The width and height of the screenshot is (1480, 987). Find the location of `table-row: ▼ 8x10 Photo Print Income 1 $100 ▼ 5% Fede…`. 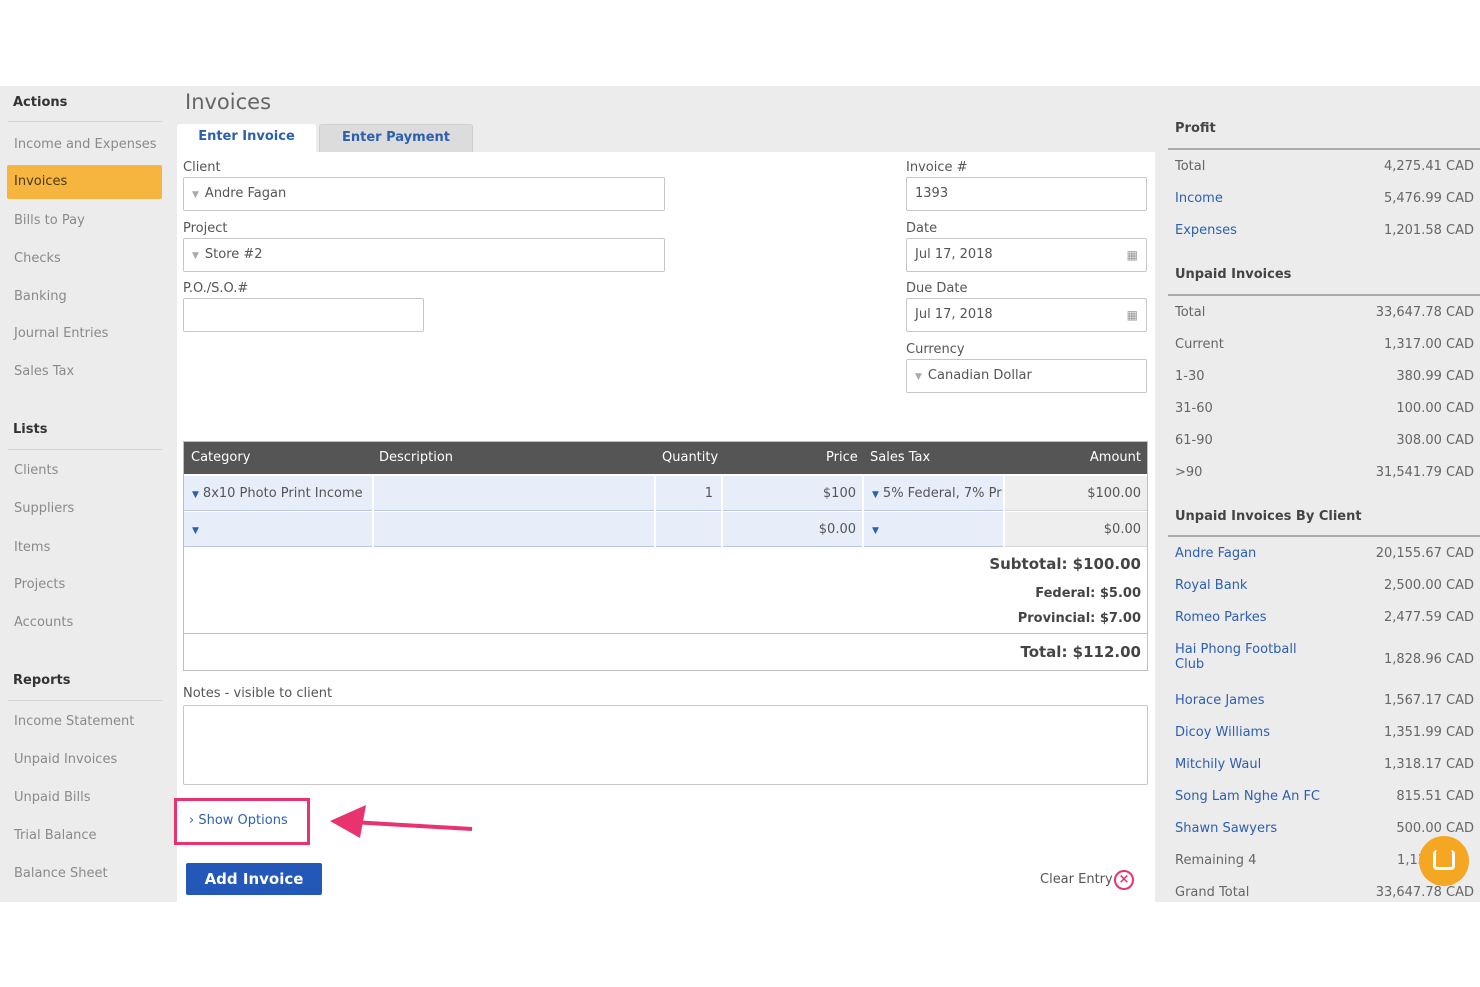

table-row: ▼ 8x10 Photo Print Income 1 $100 ▼ 5% Fede… is located at coordinates (665, 493).